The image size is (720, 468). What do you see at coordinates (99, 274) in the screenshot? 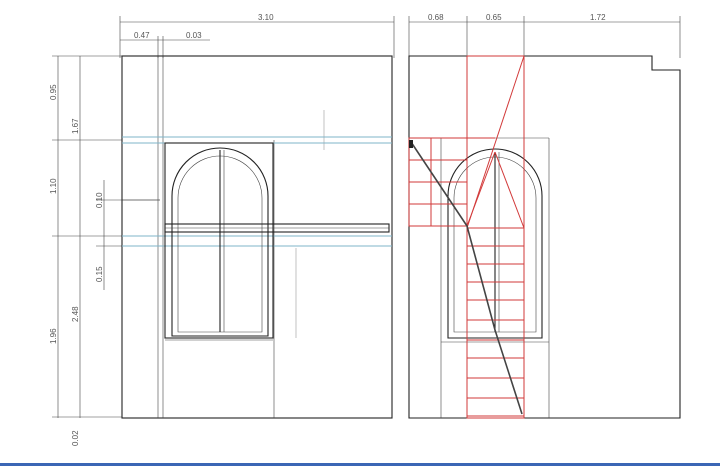
I see `dim-left-e: 0.15` at bounding box center [99, 274].